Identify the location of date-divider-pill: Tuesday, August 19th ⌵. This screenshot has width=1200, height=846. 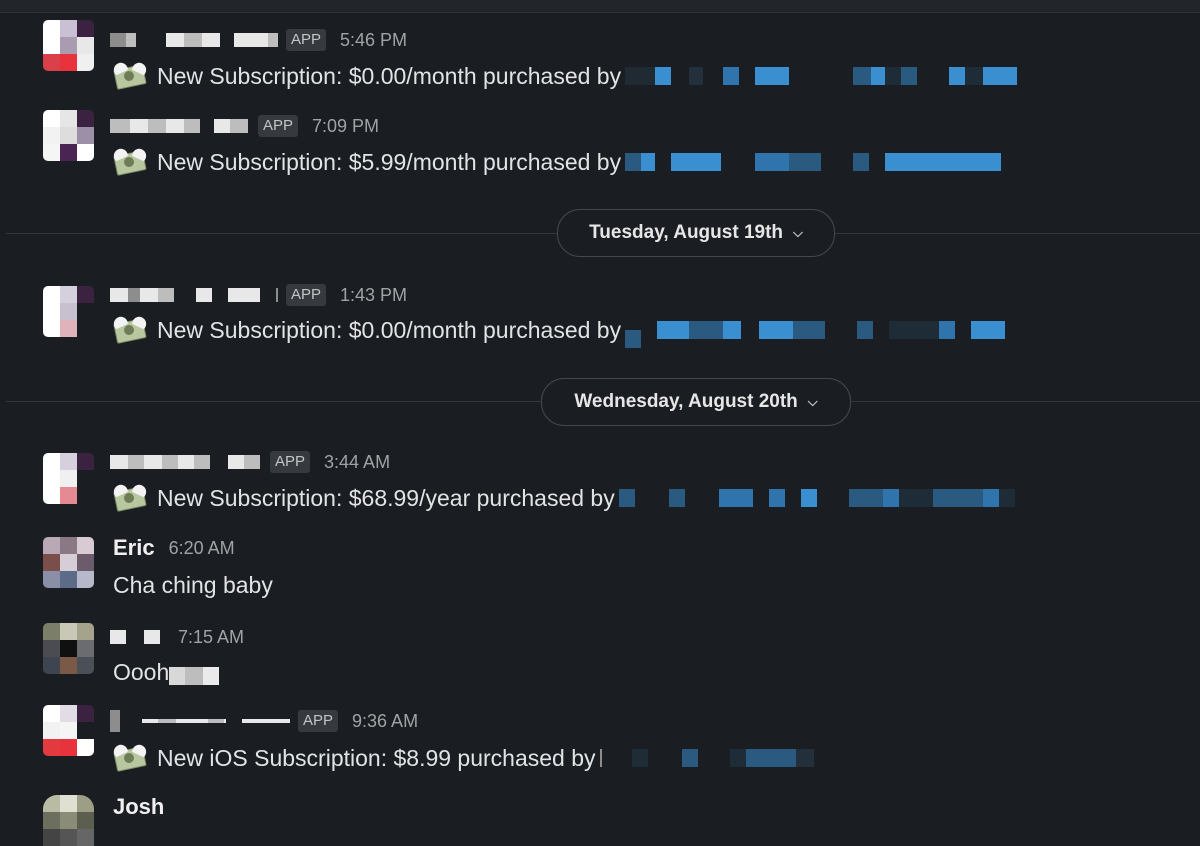
(696, 233).